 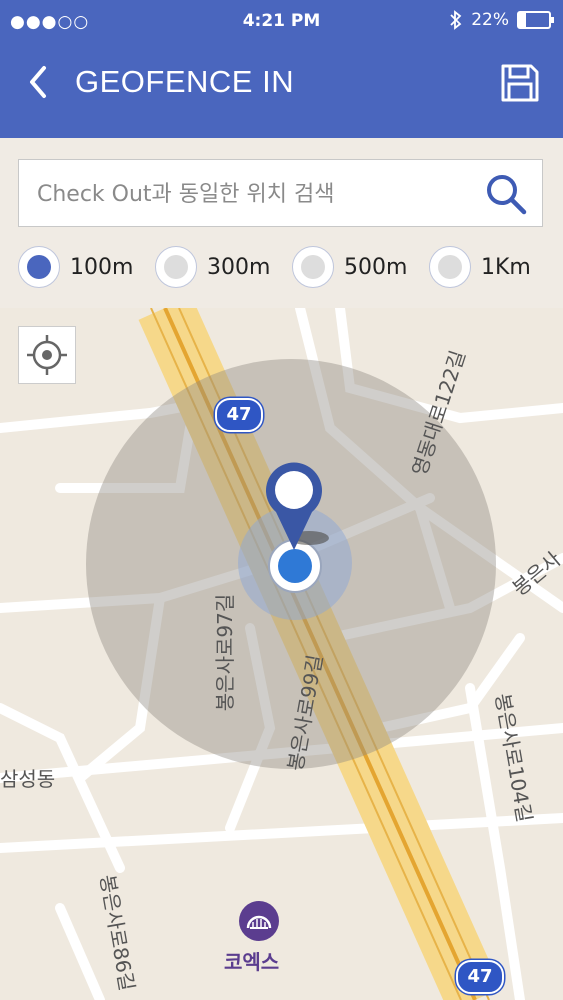 I want to click on street-label: 봉은사로97길, so click(x=225, y=652).